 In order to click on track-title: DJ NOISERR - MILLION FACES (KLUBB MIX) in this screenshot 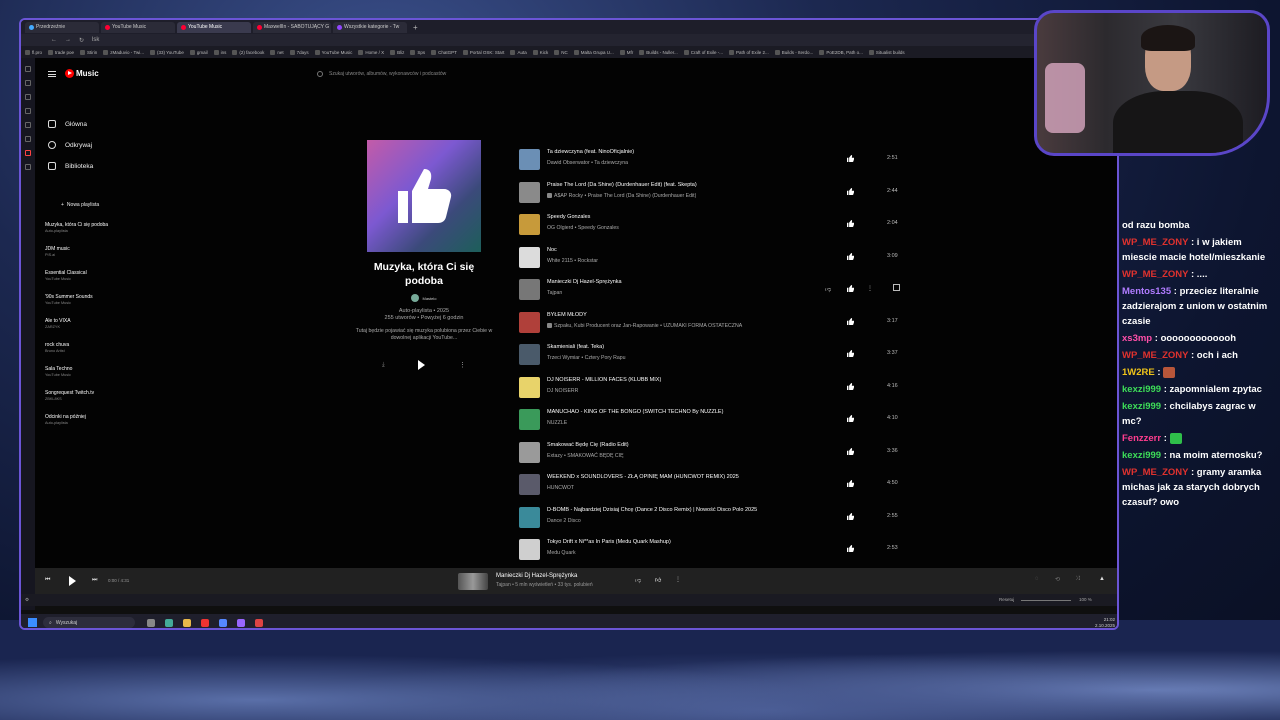, I will do `click(604, 380)`.